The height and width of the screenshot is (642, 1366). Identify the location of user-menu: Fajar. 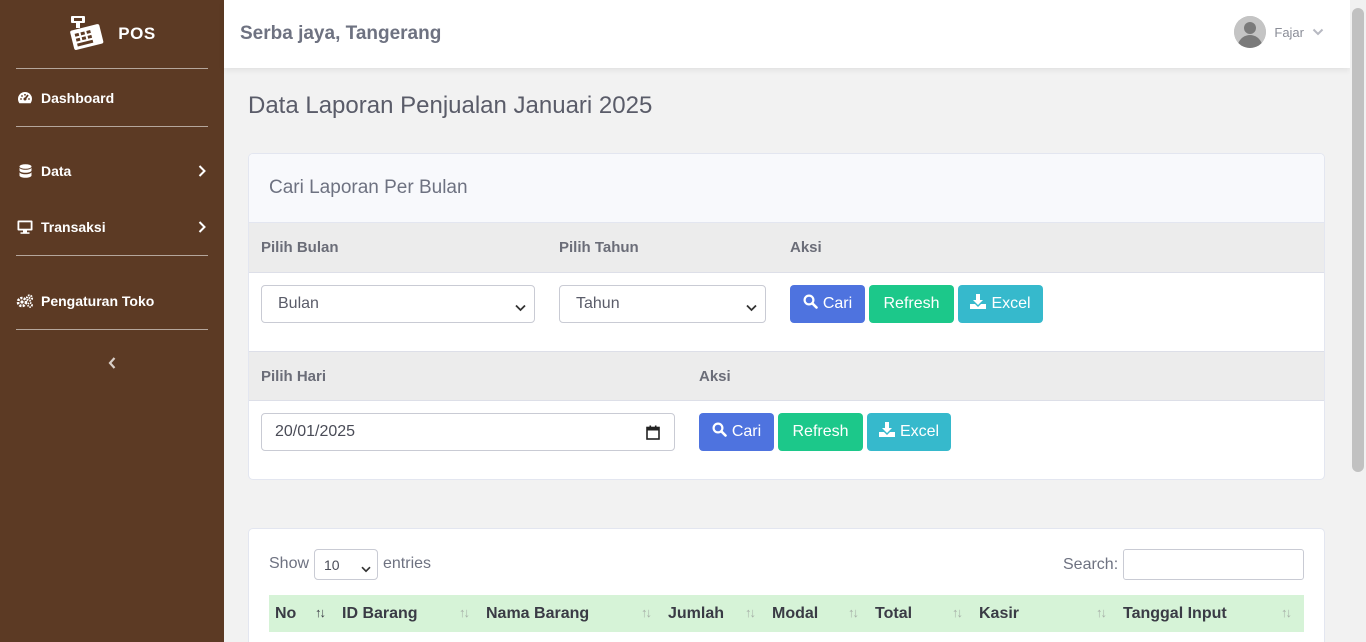
(1279, 32).